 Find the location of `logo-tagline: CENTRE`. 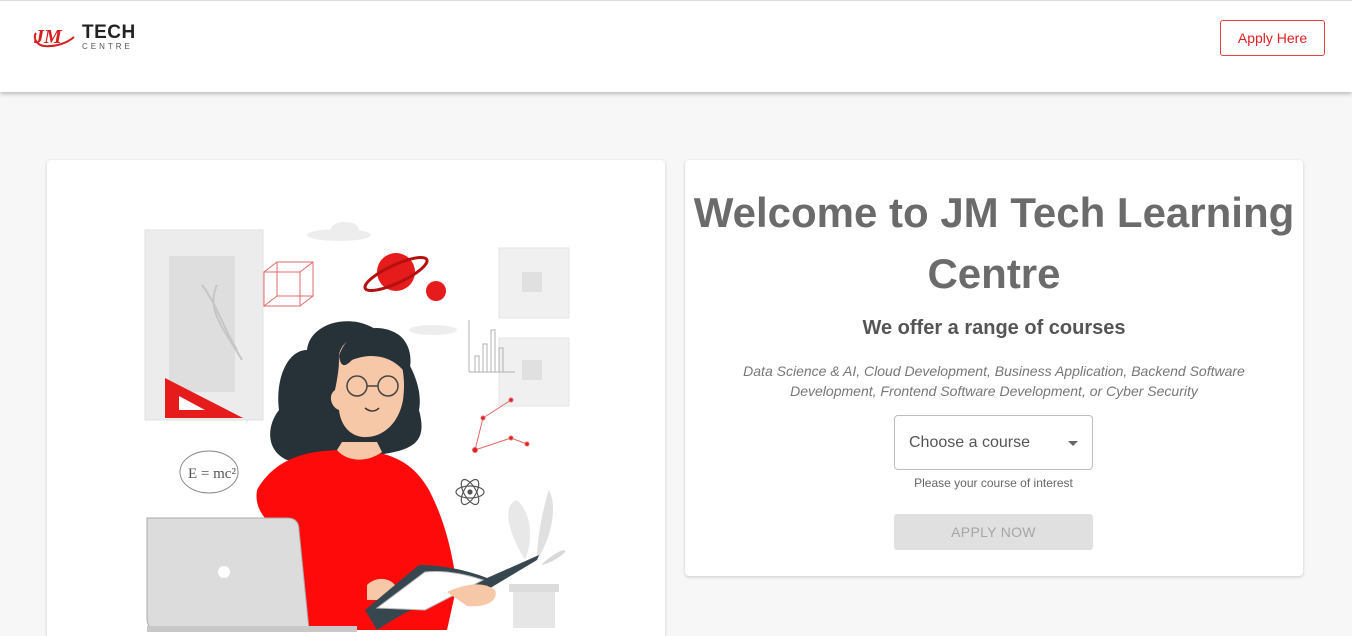

logo-tagline: CENTRE is located at coordinates (107, 46).